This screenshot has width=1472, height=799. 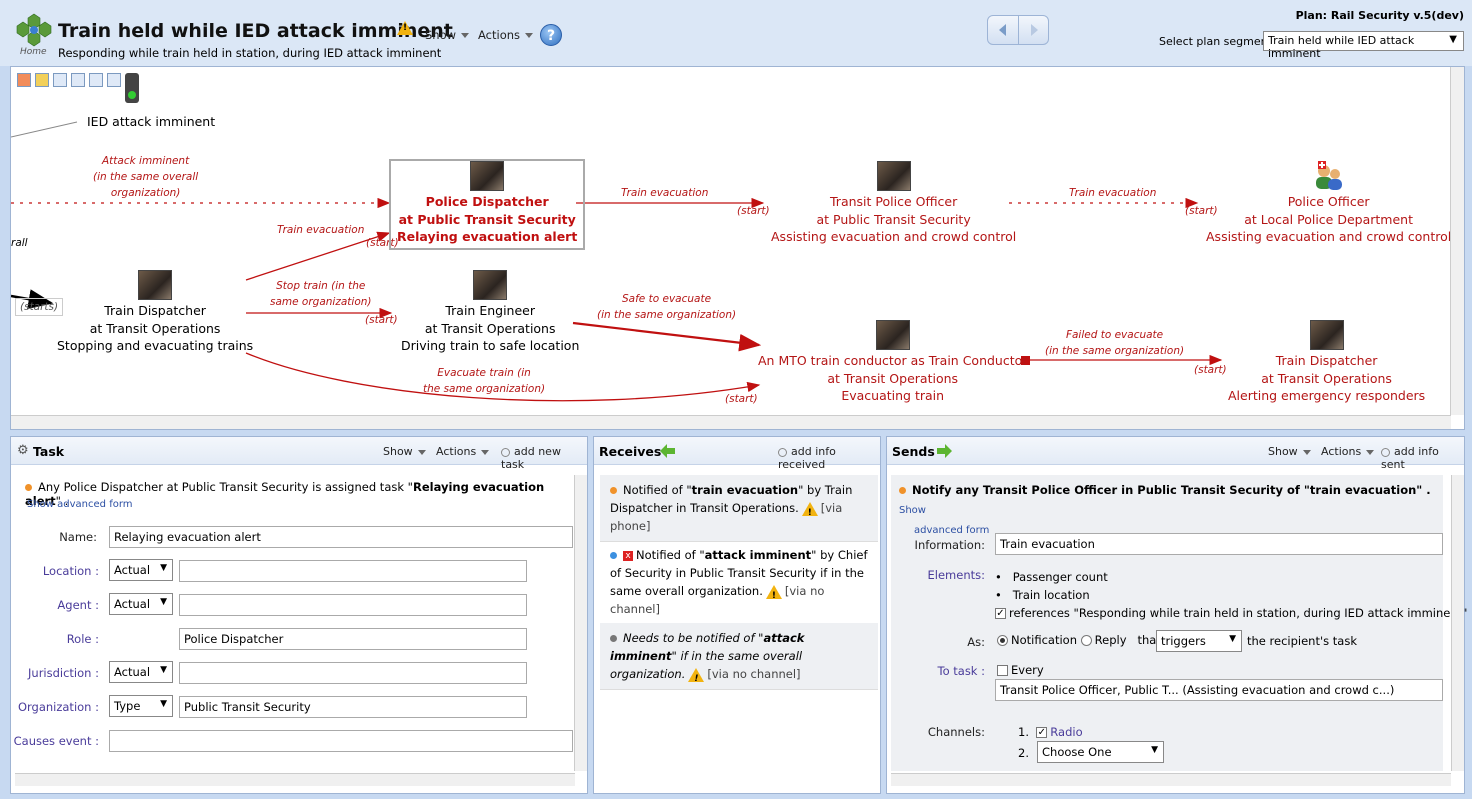 What do you see at coordinates (353, 673) in the screenshot?
I see `jurisdiction-input` at bounding box center [353, 673].